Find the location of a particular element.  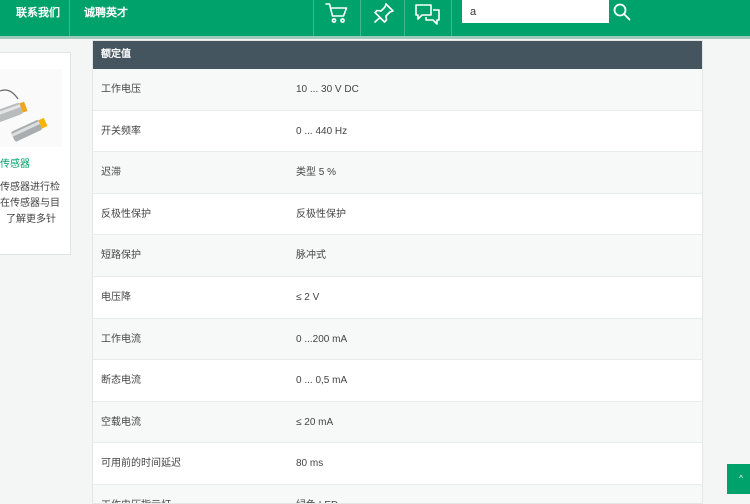

table-row: 短路保护 脉冲式 is located at coordinates (397, 256).